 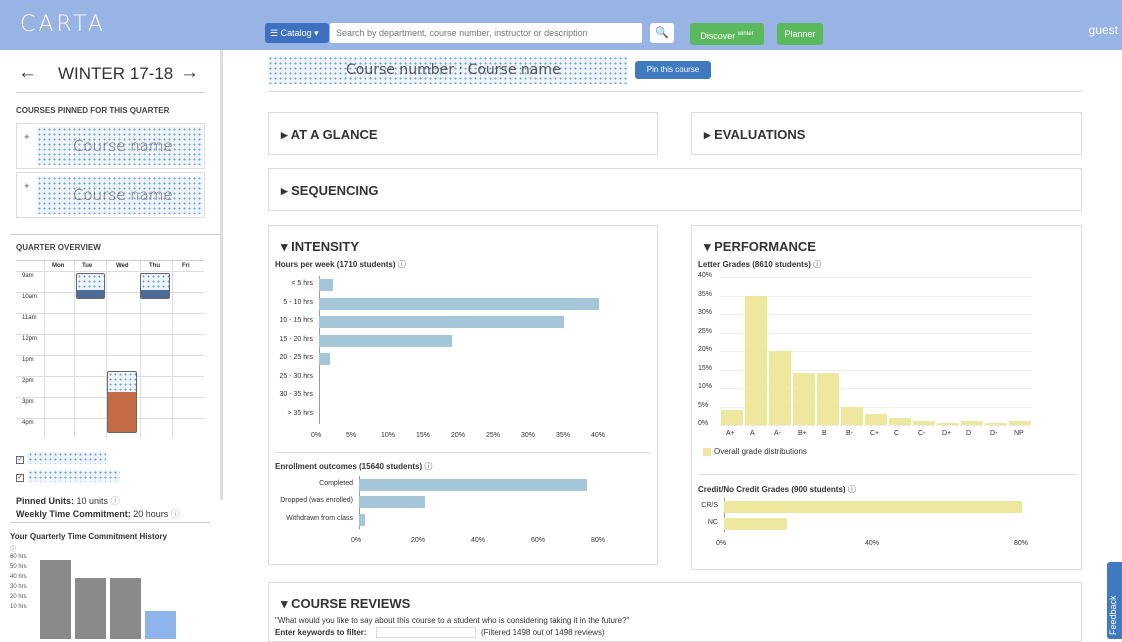 I want to click on x-tick-label: 30%, so click(x=528, y=435).